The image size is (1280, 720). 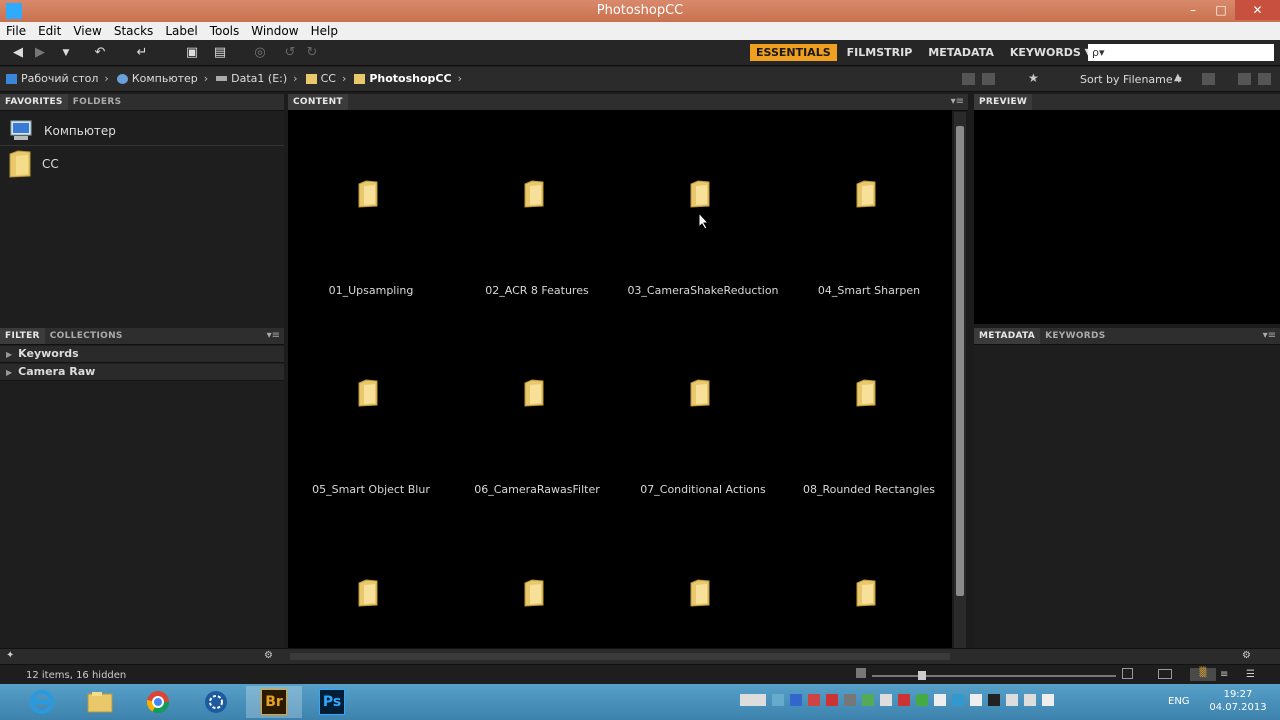 What do you see at coordinates (216, 702) in the screenshot?
I see `app-icon` at bounding box center [216, 702].